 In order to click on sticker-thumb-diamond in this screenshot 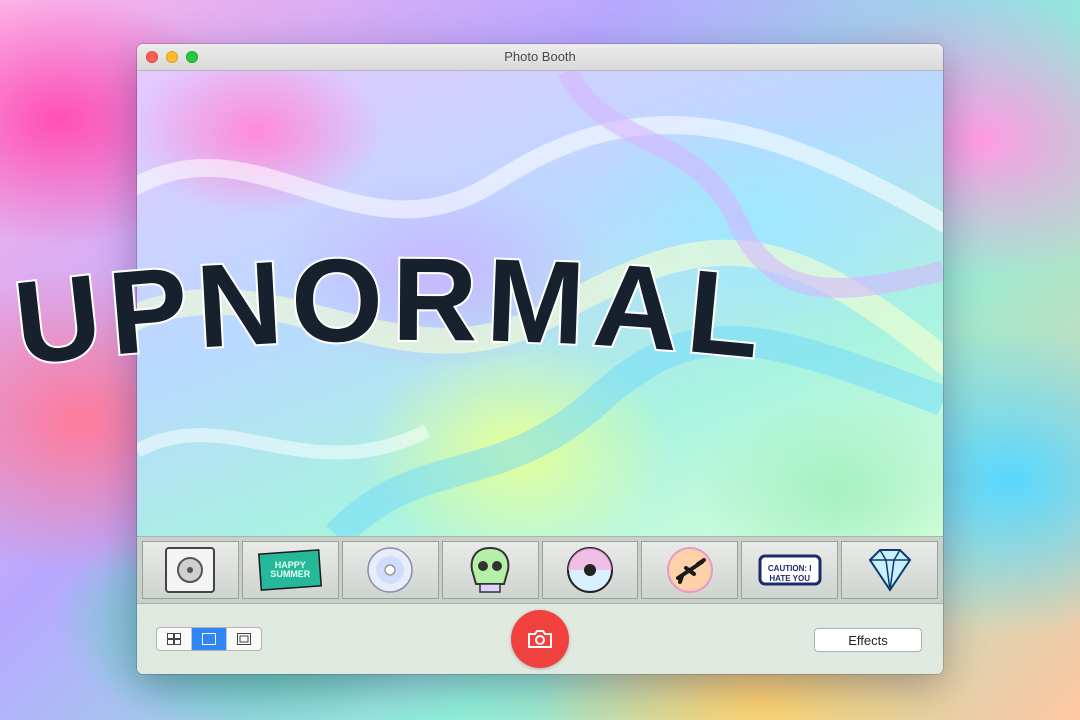, I will do `click(889, 570)`.